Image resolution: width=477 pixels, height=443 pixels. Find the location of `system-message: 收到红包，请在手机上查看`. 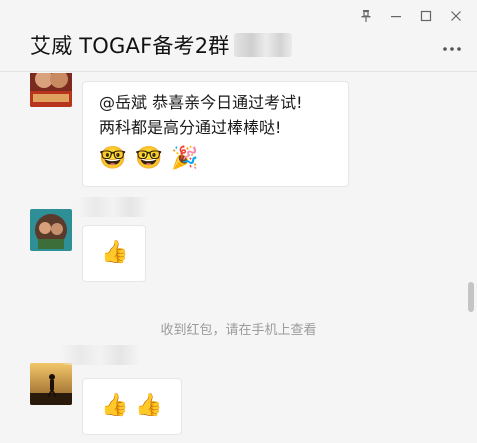

system-message: 收到红包，请在手机上查看 is located at coordinates (238, 330).